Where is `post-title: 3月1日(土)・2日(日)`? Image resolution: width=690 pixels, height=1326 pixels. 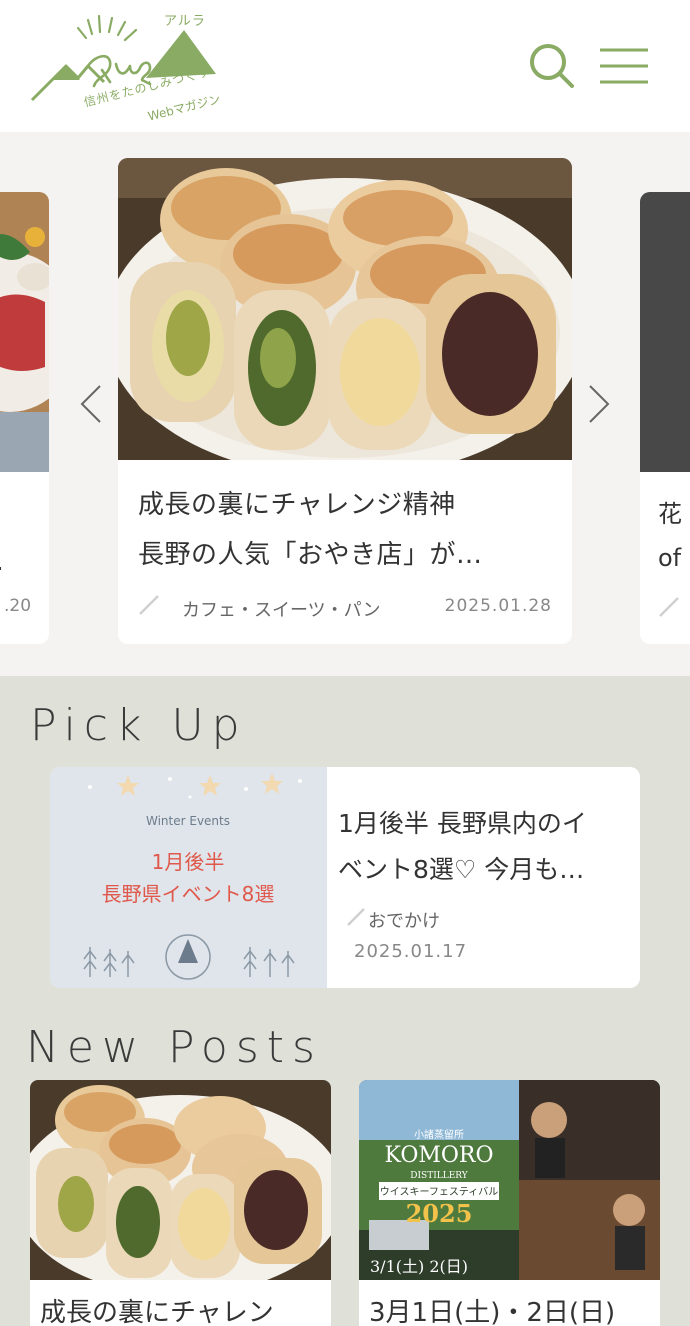 post-title: 3月1日(土)・2日(日) is located at coordinates (492, 1312).